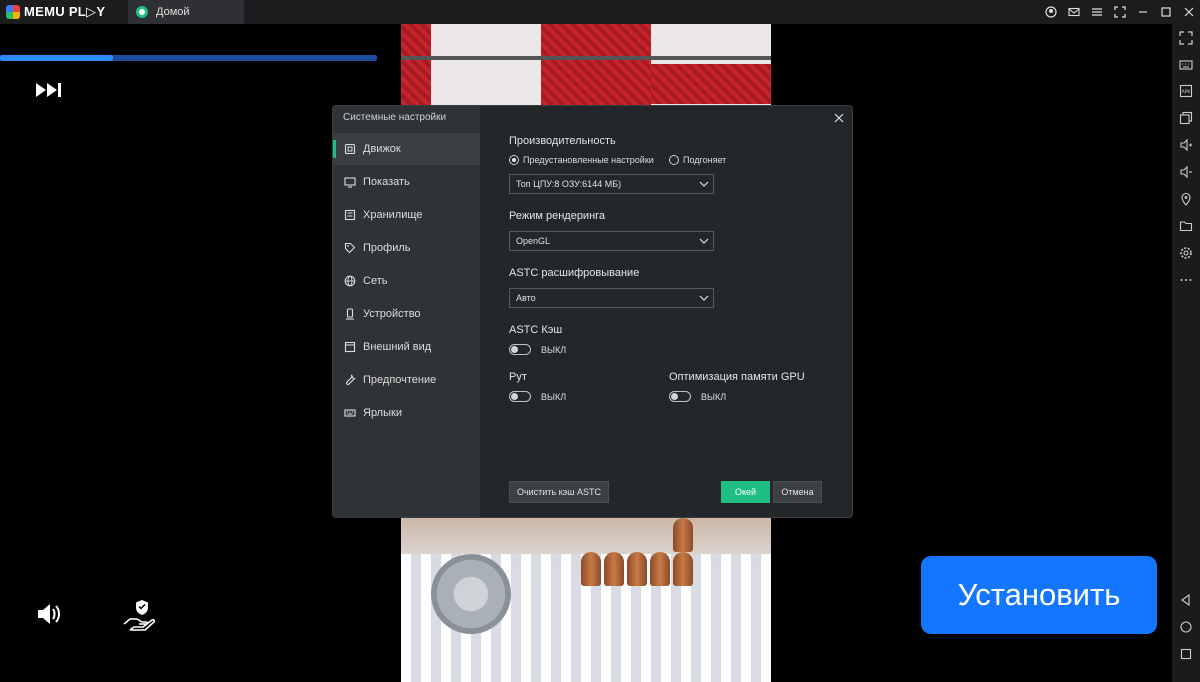 This screenshot has height=682, width=1200. I want to click on device-icon, so click(350, 314).